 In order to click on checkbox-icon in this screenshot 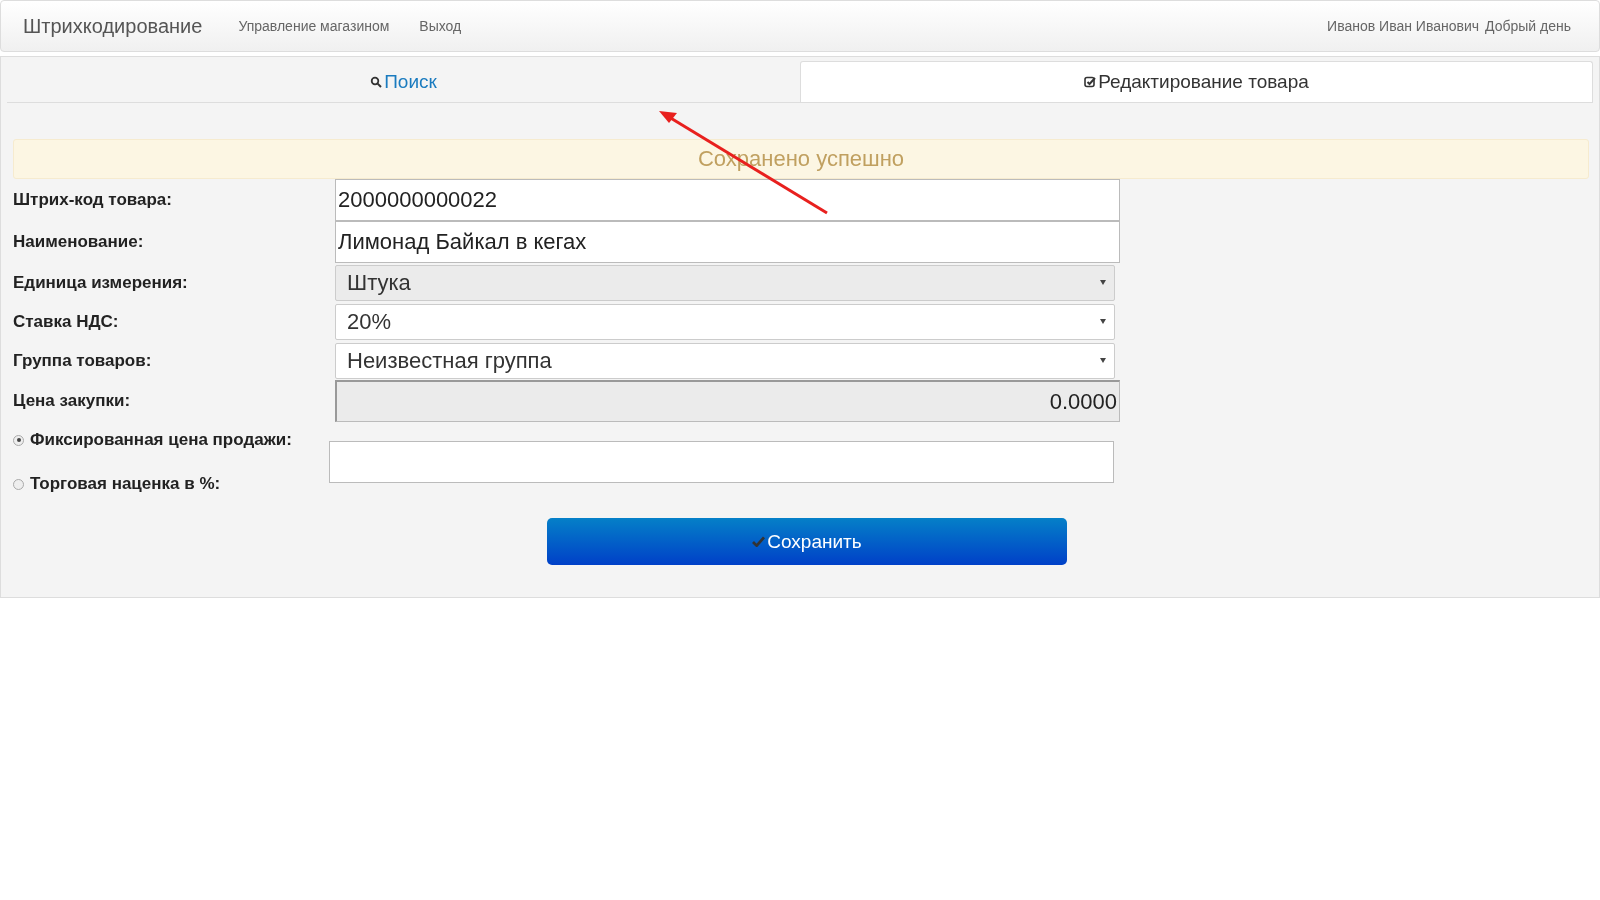, I will do `click(1090, 82)`.